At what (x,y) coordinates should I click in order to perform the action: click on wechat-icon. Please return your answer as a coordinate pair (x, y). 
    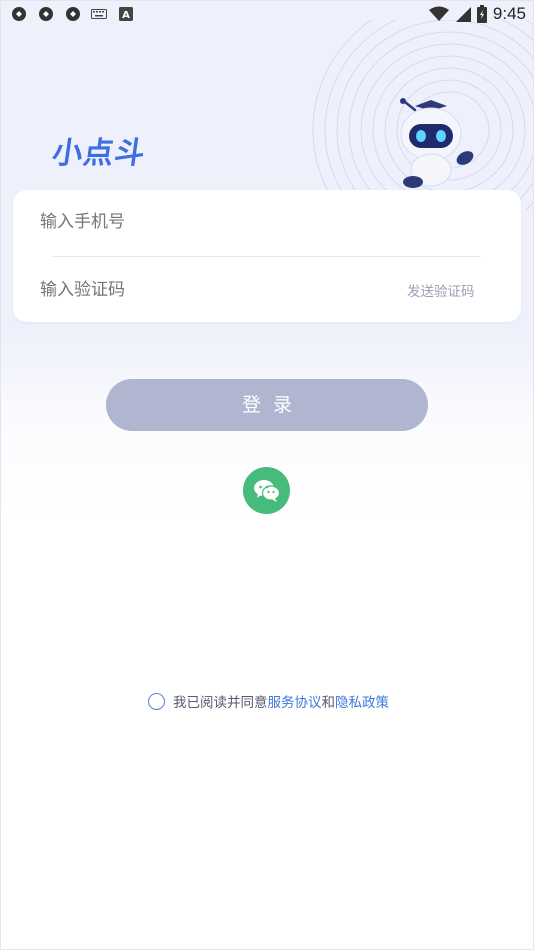
    Looking at the image, I should click on (266, 490).